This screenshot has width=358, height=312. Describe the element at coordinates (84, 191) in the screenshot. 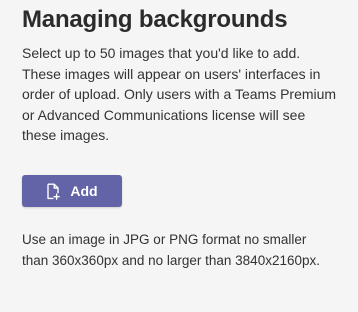

I see `add-button-label: Add` at that location.